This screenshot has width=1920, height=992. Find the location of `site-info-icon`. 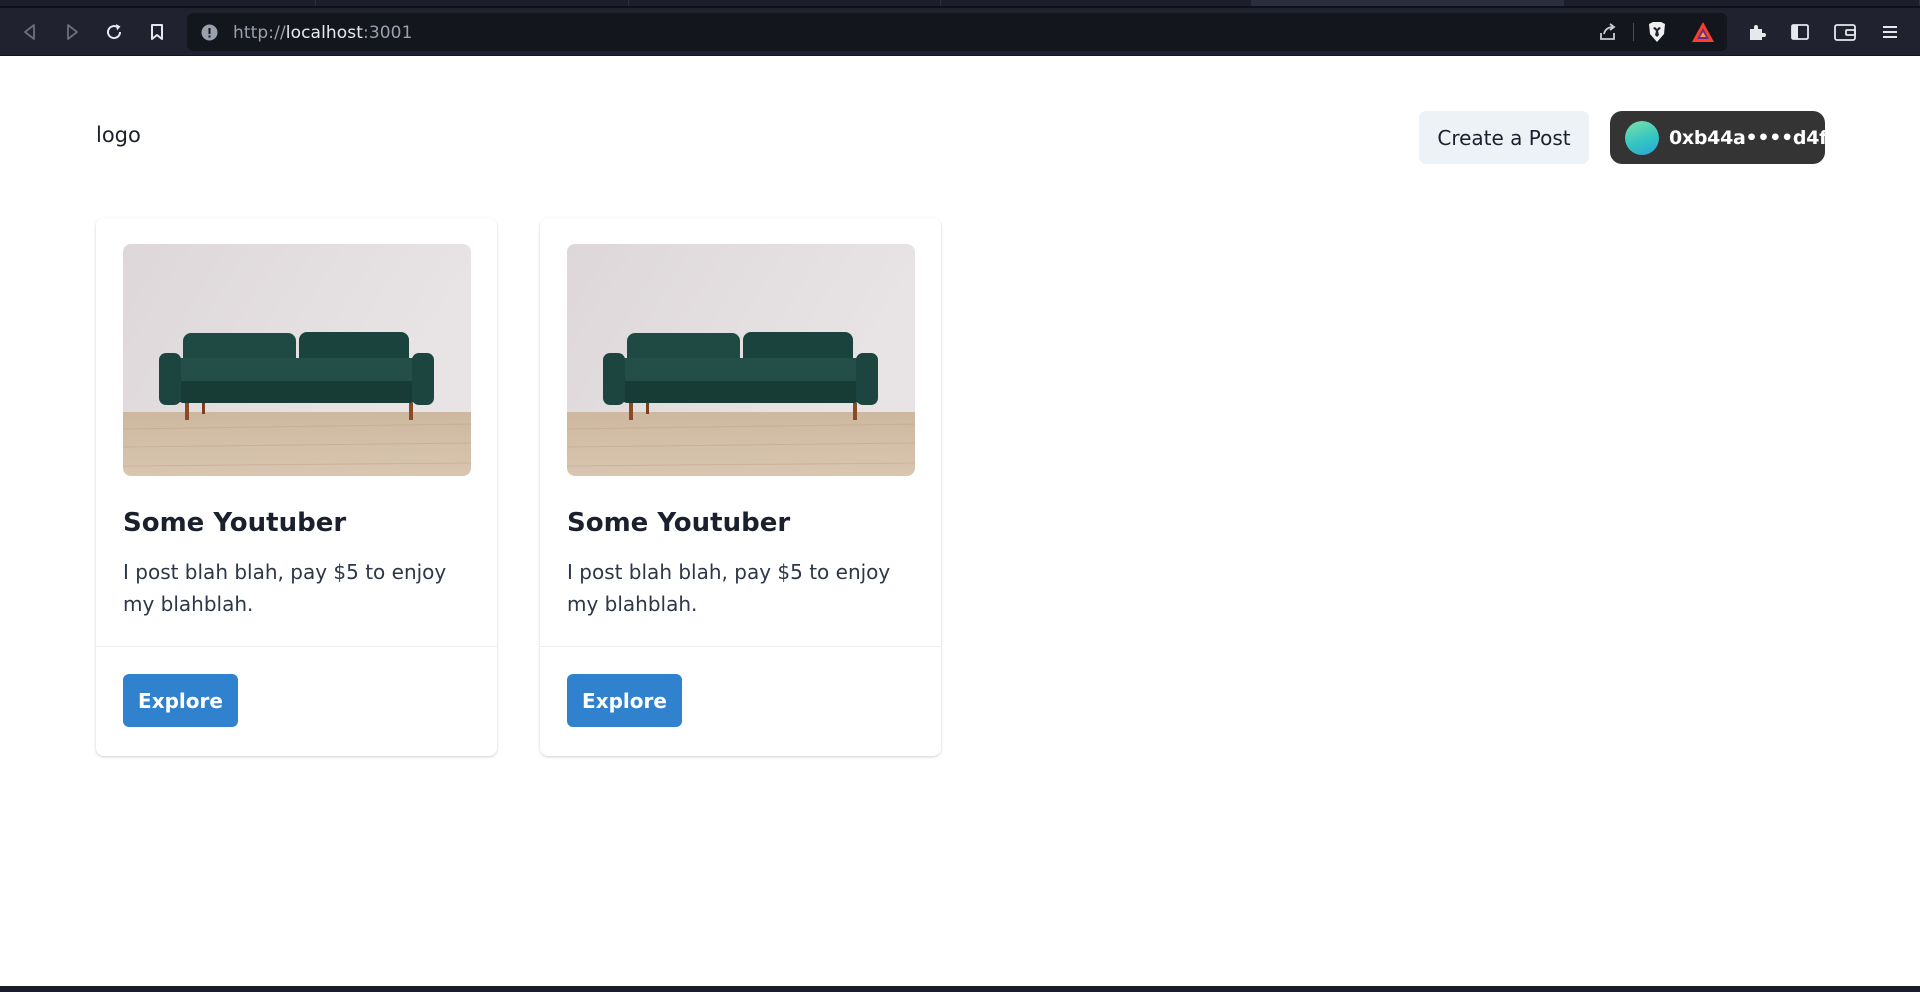

site-info-icon is located at coordinates (209, 34).